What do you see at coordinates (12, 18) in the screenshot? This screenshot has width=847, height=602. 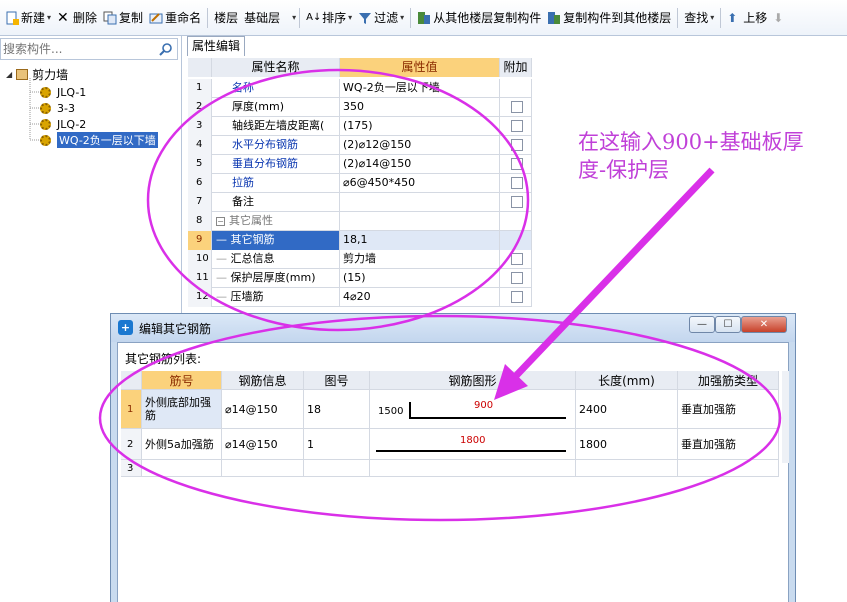 I see `new-icon` at bounding box center [12, 18].